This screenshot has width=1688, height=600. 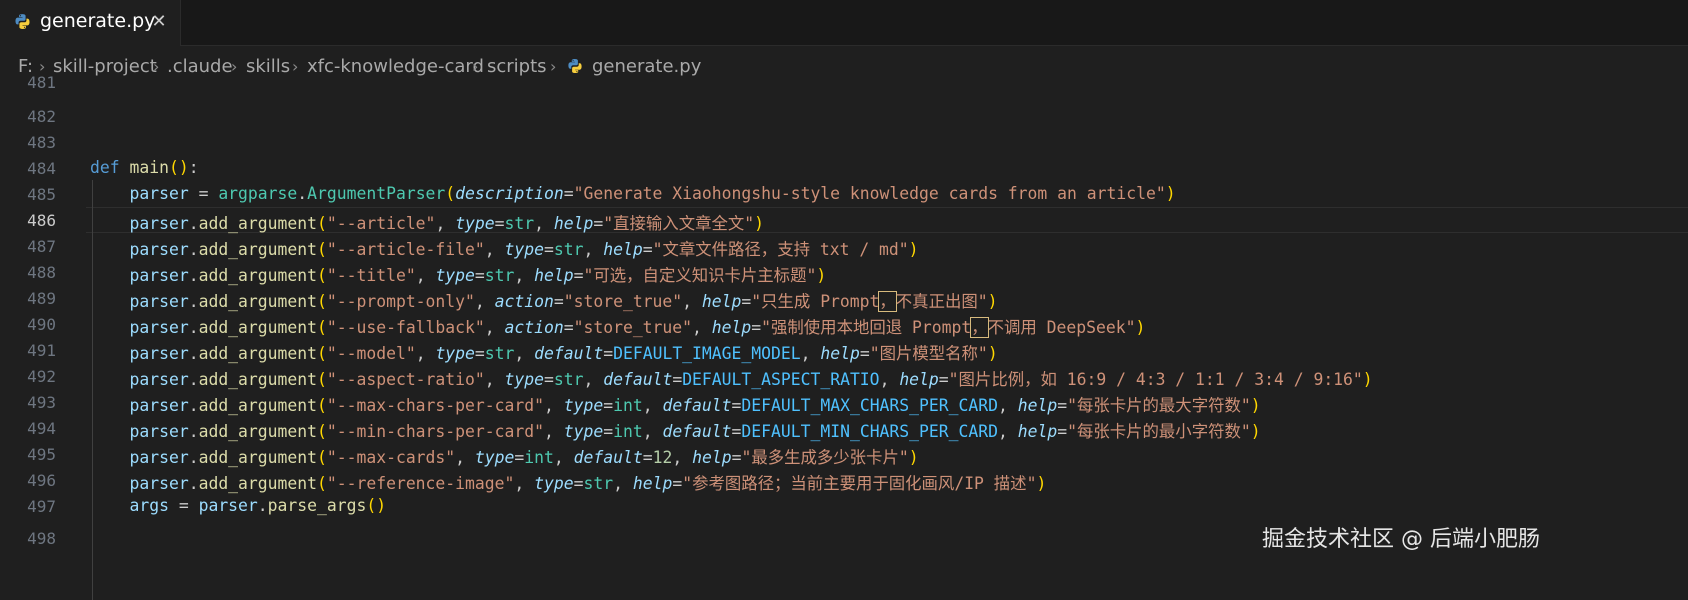 I want to click on close-icon: ✕, so click(x=159, y=22).